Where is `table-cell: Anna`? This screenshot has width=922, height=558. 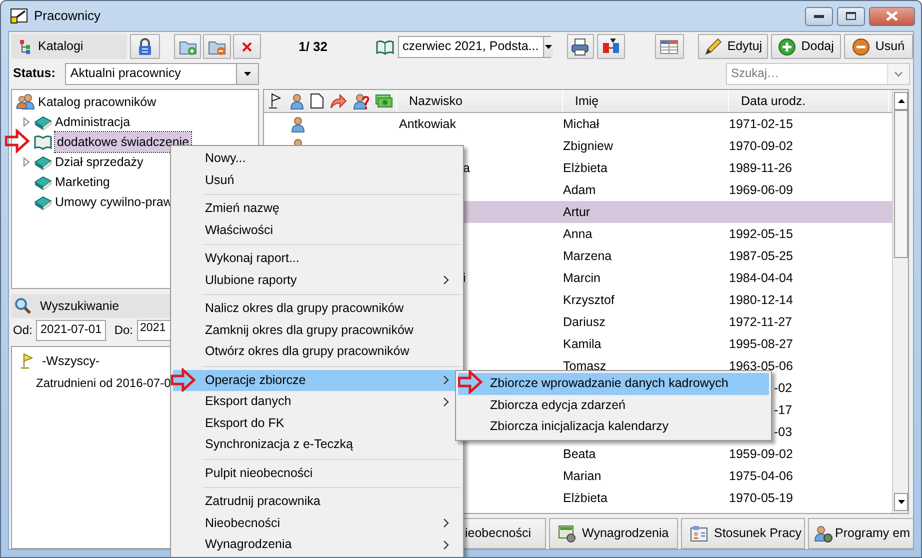 table-cell: Anna is located at coordinates (577, 233).